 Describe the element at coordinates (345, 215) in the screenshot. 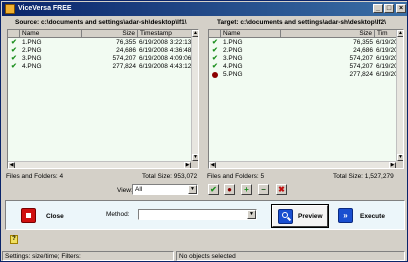

I see `fast-forward-icon: »` at that location.